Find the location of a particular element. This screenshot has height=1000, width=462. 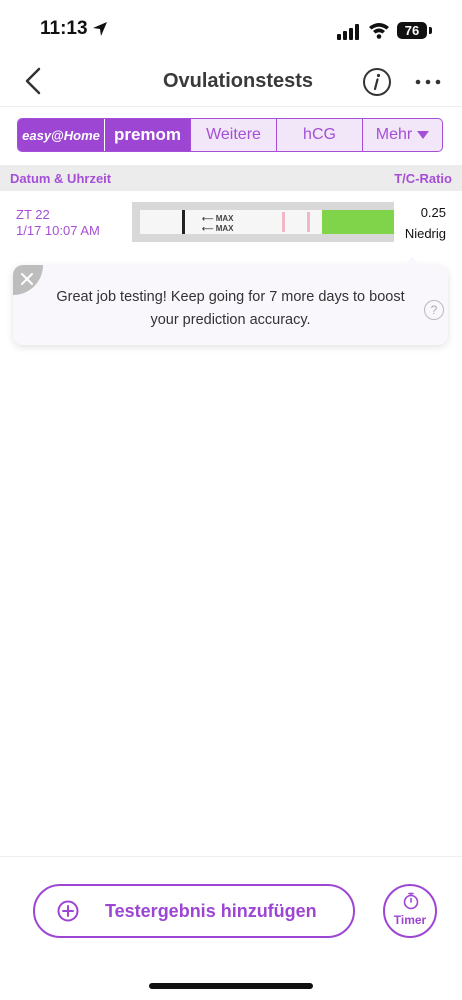

tab-weitere: Weitere is located at coordinates (233, 135).